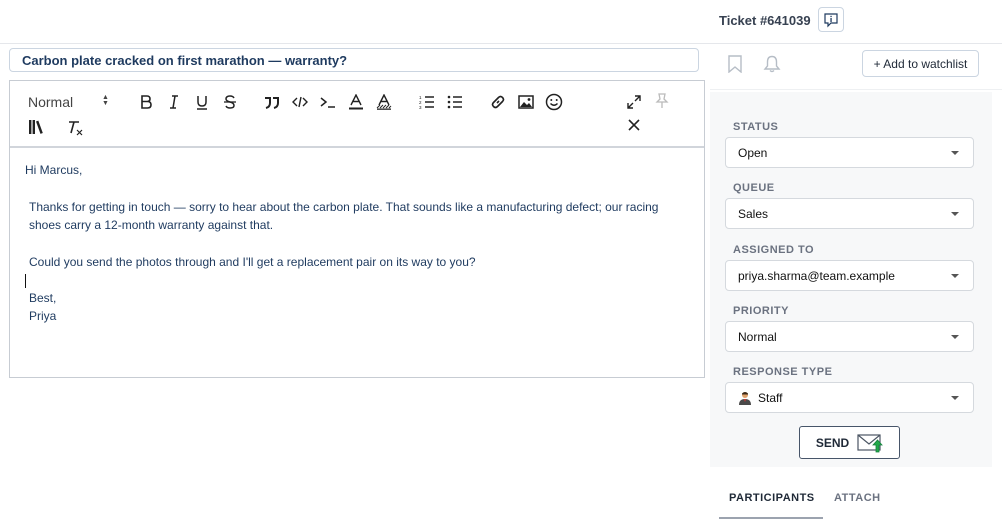 The height and width of the screenshot is (524, 1002). I want to click on underline-icon, so click(202, 102).